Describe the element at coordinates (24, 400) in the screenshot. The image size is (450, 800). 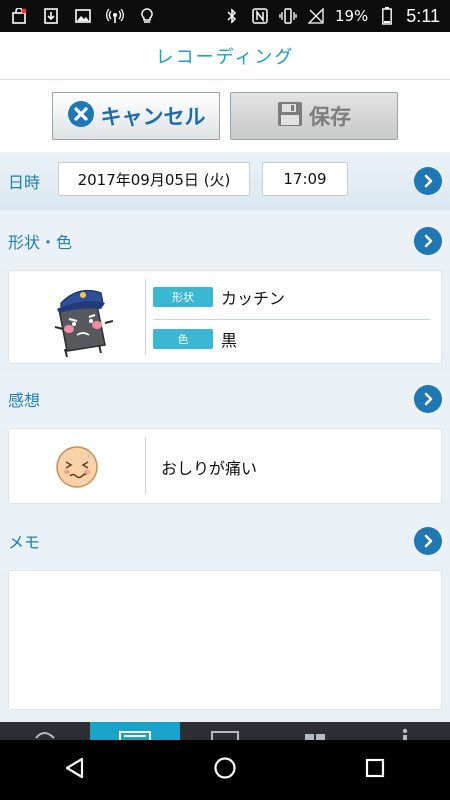
I see `feeling-label: 感想` at that location.